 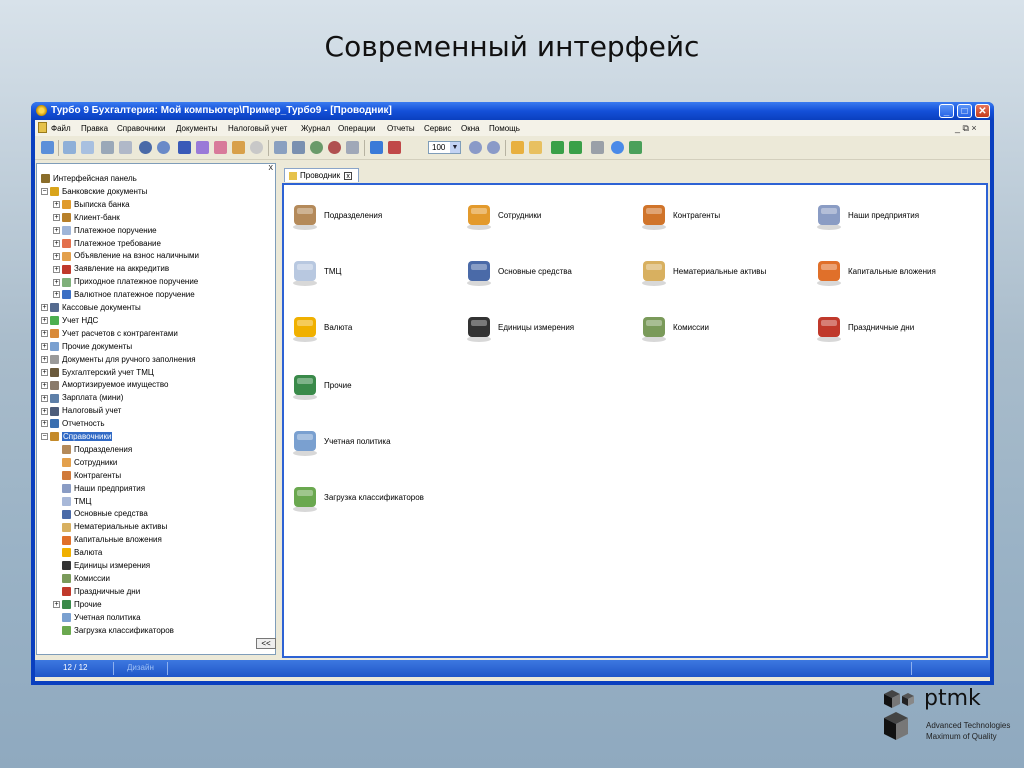 What do you see at coordinates (107, 147) in the screenshot?
I see `cut-icon` at bounding box center [107, 147].